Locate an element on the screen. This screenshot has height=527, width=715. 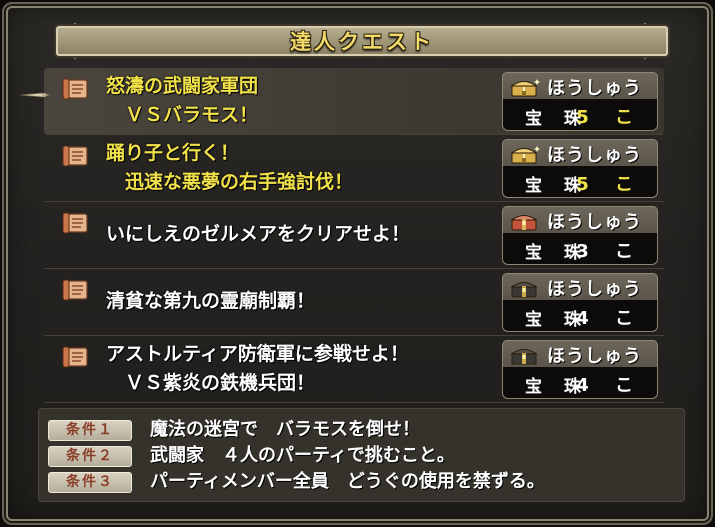
title-banner: 達人クエスト is located at coordinates (362, 41).